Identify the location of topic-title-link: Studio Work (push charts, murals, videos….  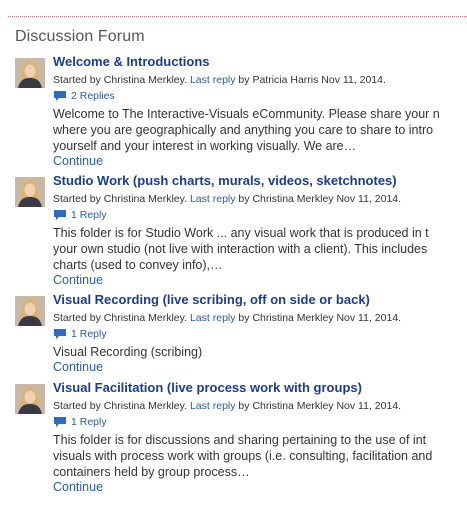
(260, 181).